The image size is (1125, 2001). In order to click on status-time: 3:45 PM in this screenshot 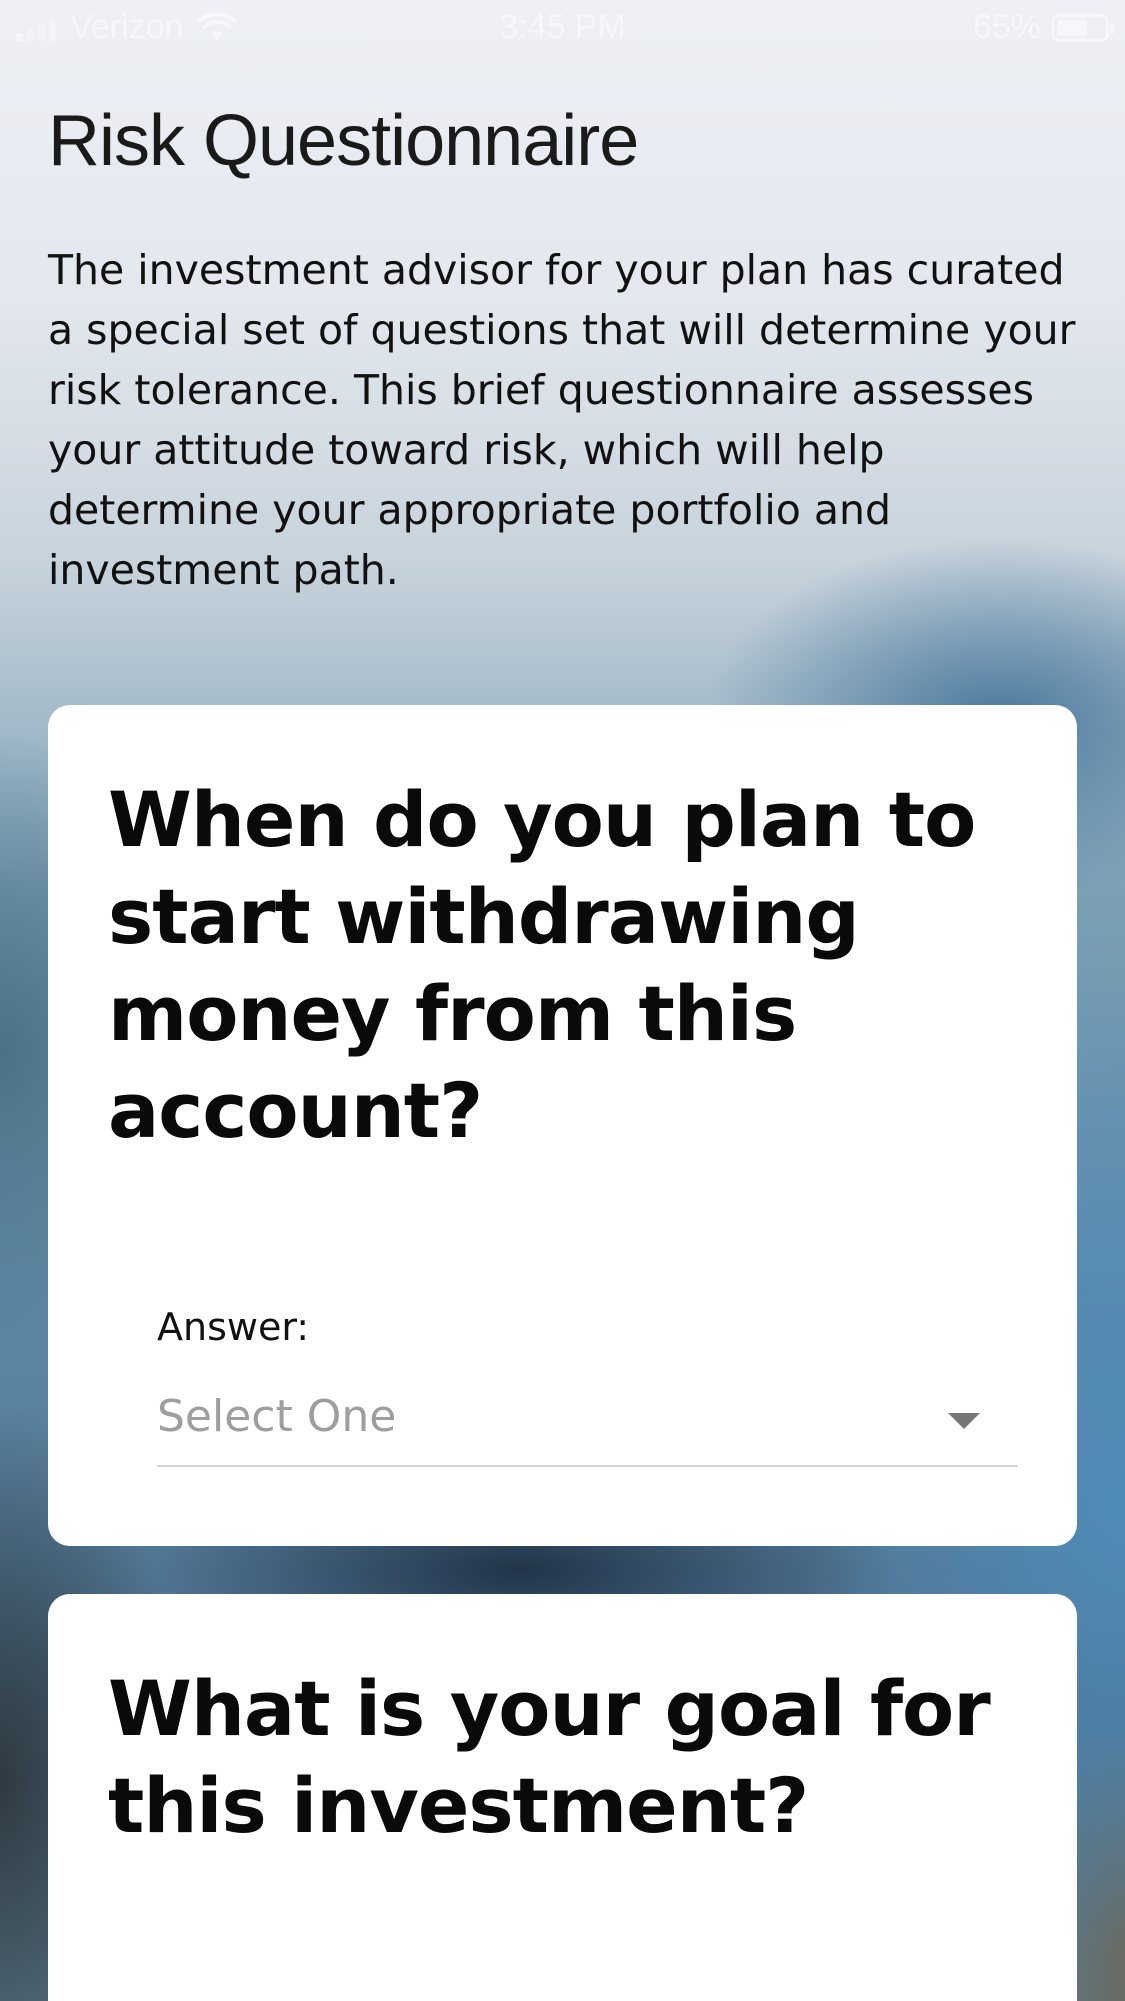, I will do `click(562, 27)`.